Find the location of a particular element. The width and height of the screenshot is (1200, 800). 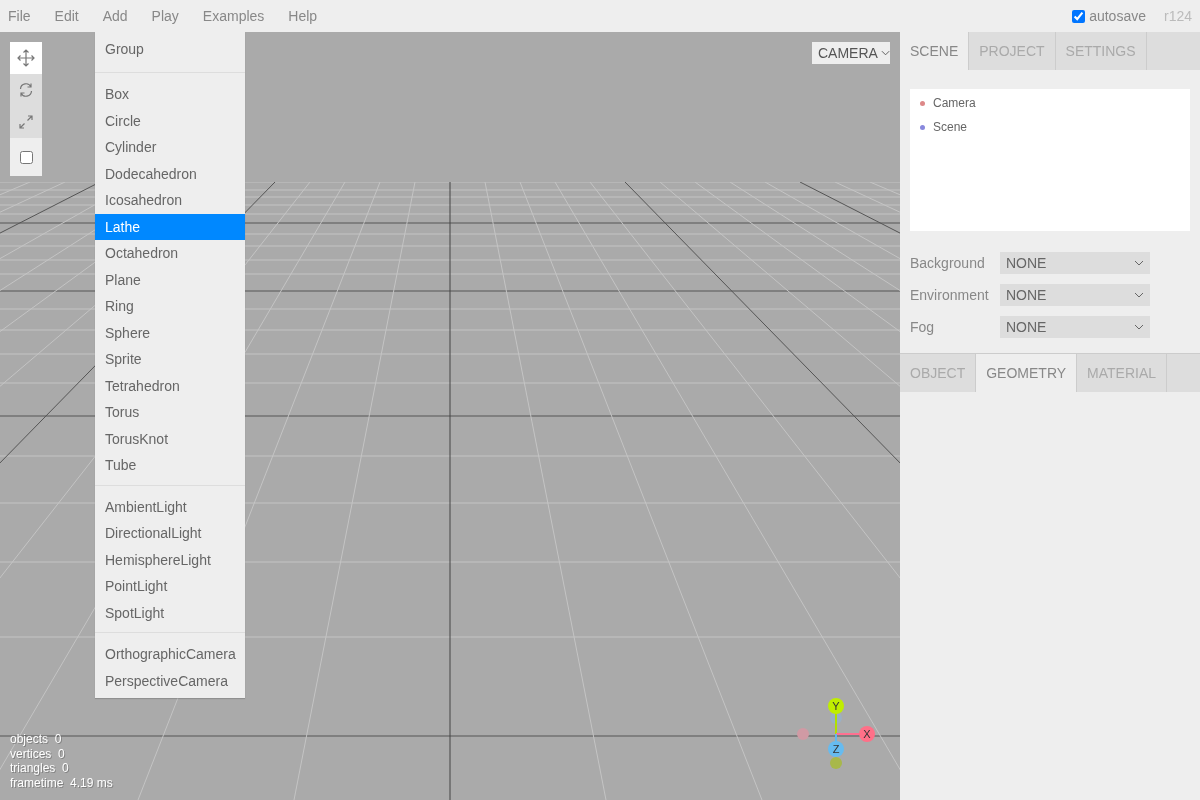

menu-title: Help is located at coordinates (303, 16).